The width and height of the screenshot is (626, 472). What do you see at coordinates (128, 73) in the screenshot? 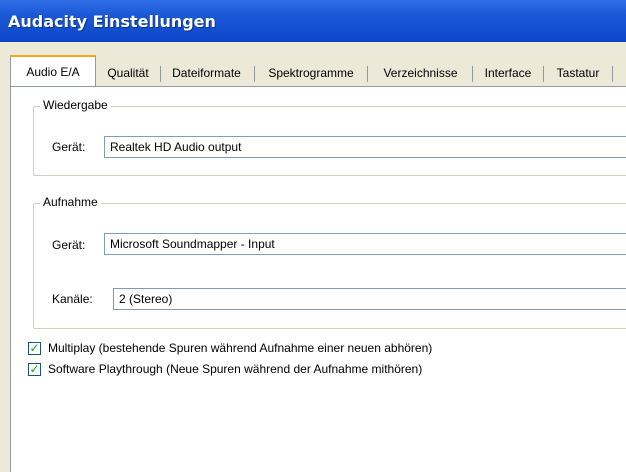
I see `tab-quality: Qualität` at bounding box center [128, 73].